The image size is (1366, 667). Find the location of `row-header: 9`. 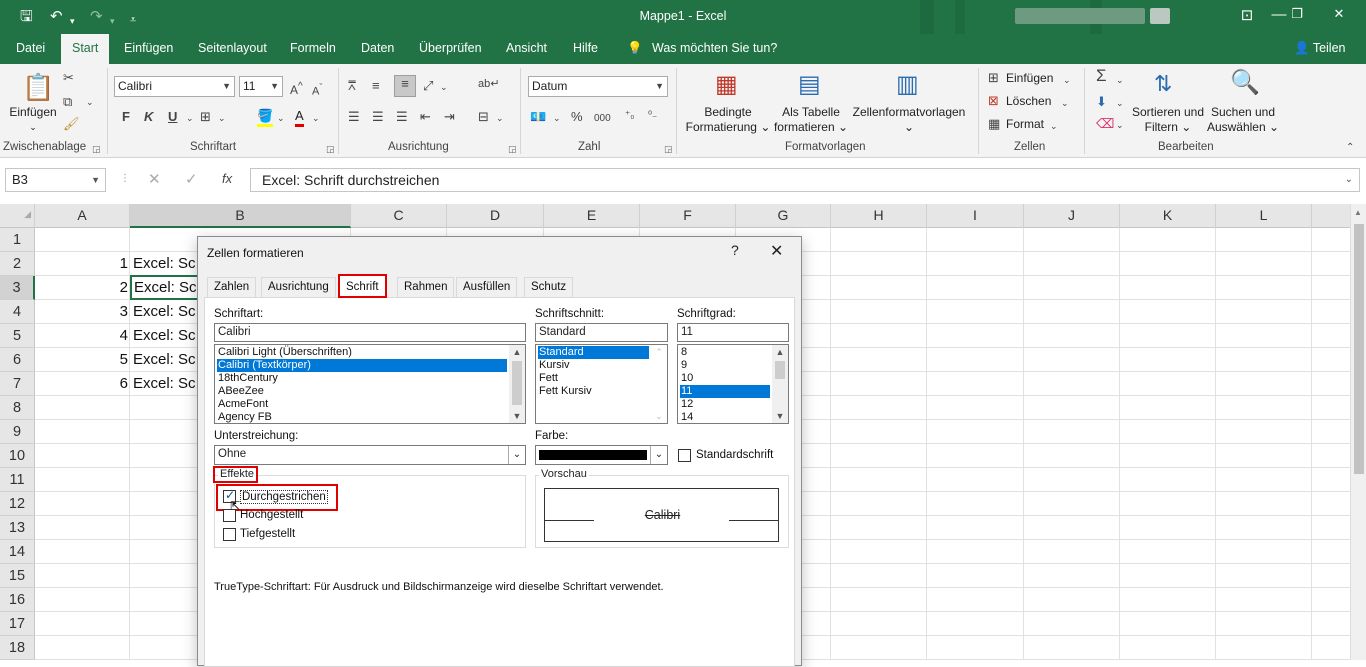

row-header: 9 is located at coordinates (17, 432).